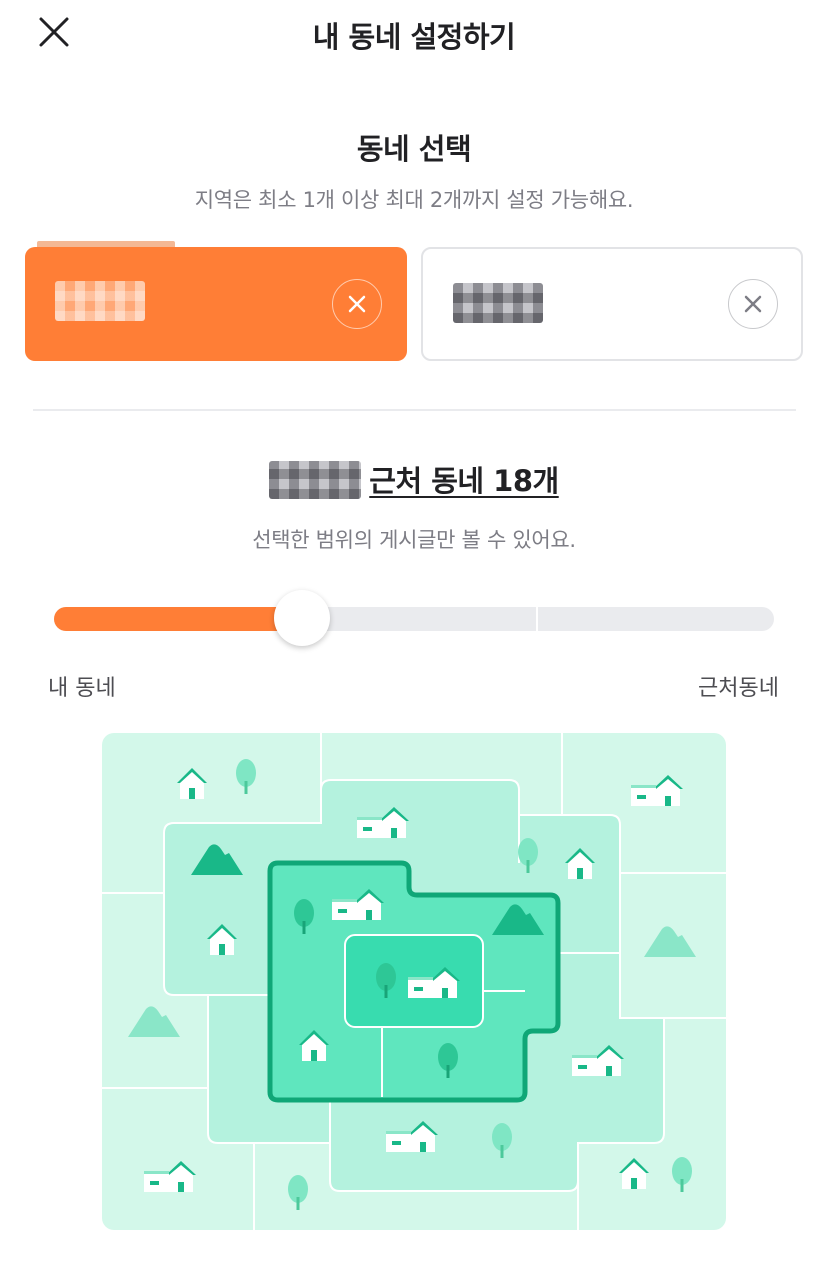 Image resolution: width=828 pixels, height=1279 pixels. I want to click on page-title: 내 동네 설정하기, so click(414, 37).